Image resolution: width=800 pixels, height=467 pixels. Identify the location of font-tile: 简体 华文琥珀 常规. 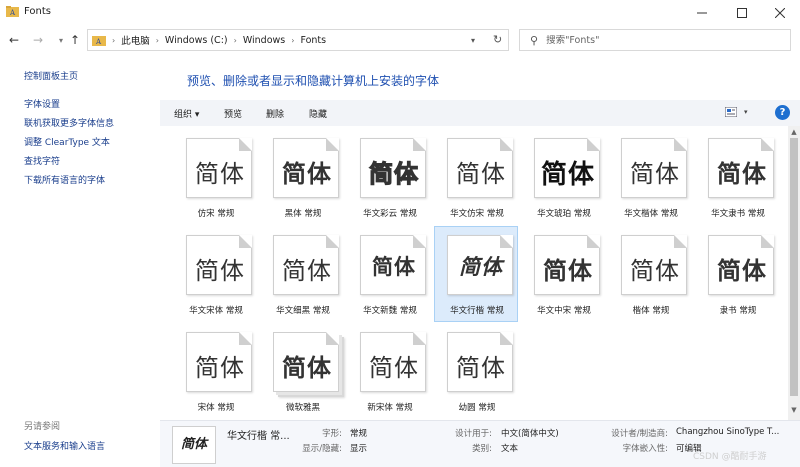
(563, 177).